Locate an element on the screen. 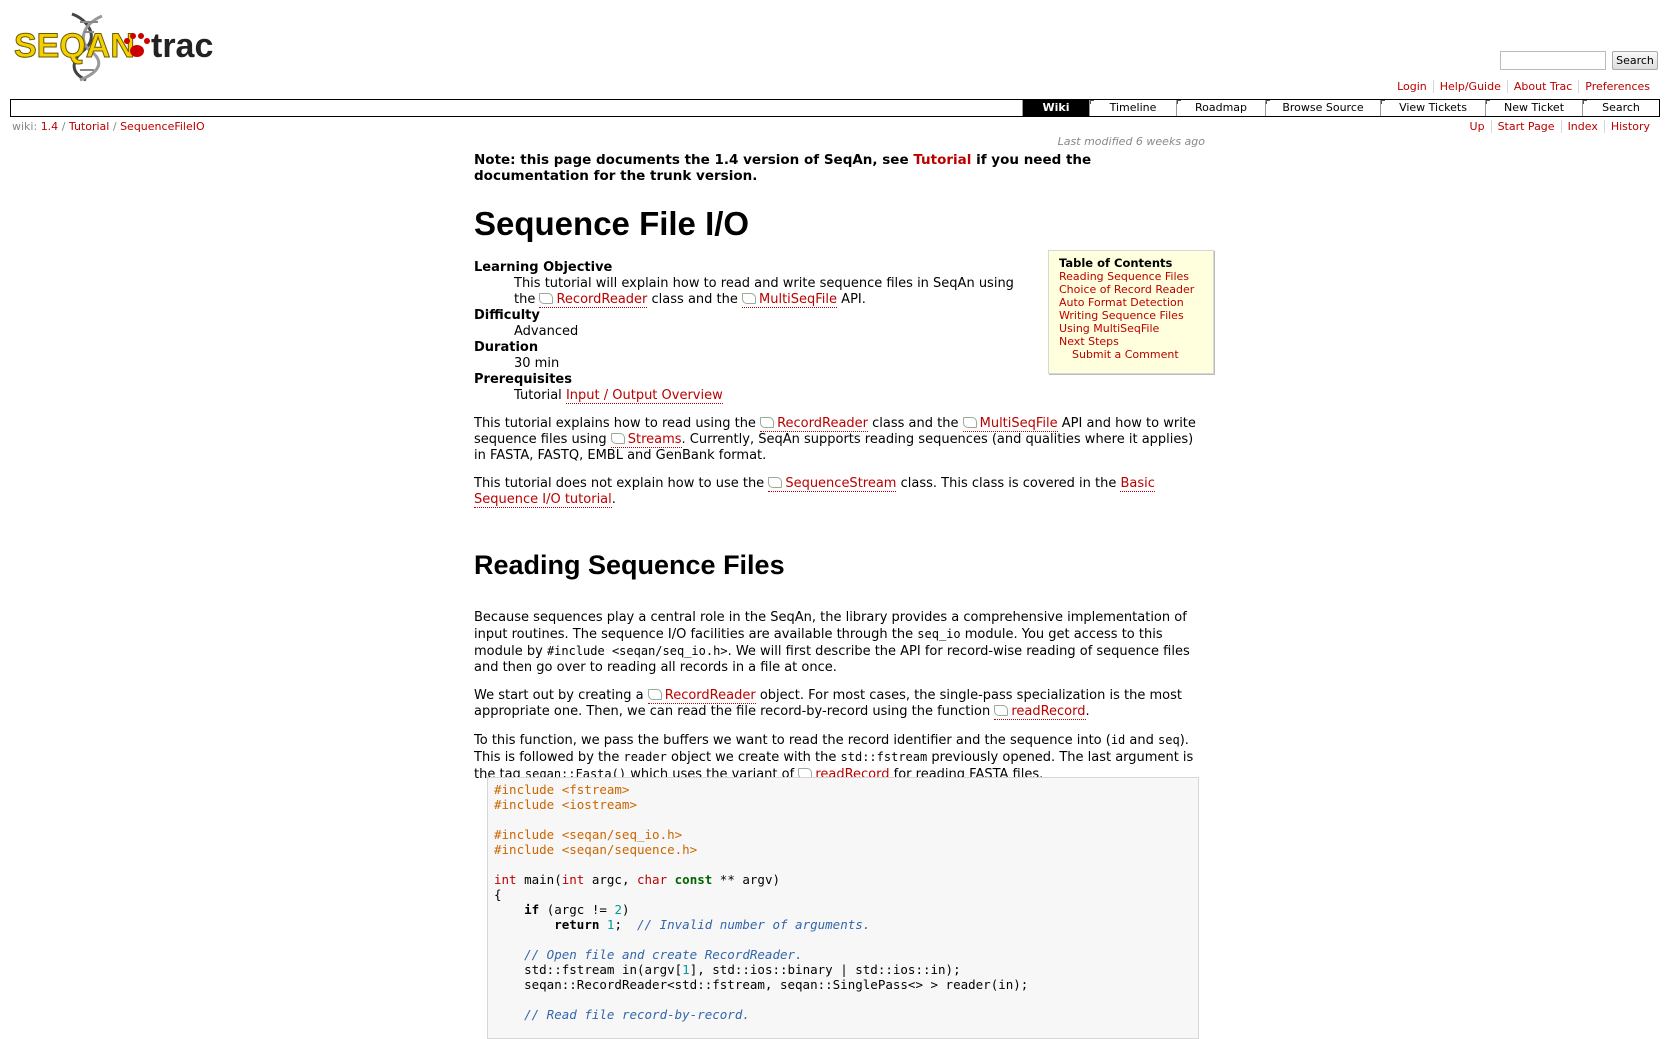  readrecord-link: readRecord is located at coordinates (1040, 712).